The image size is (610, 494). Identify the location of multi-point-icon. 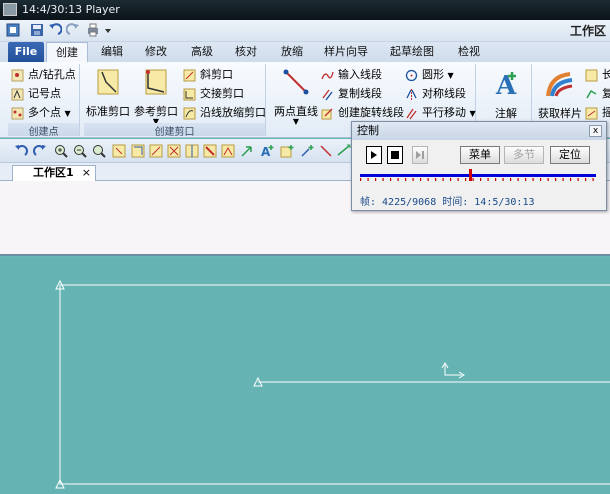
(17, 113).